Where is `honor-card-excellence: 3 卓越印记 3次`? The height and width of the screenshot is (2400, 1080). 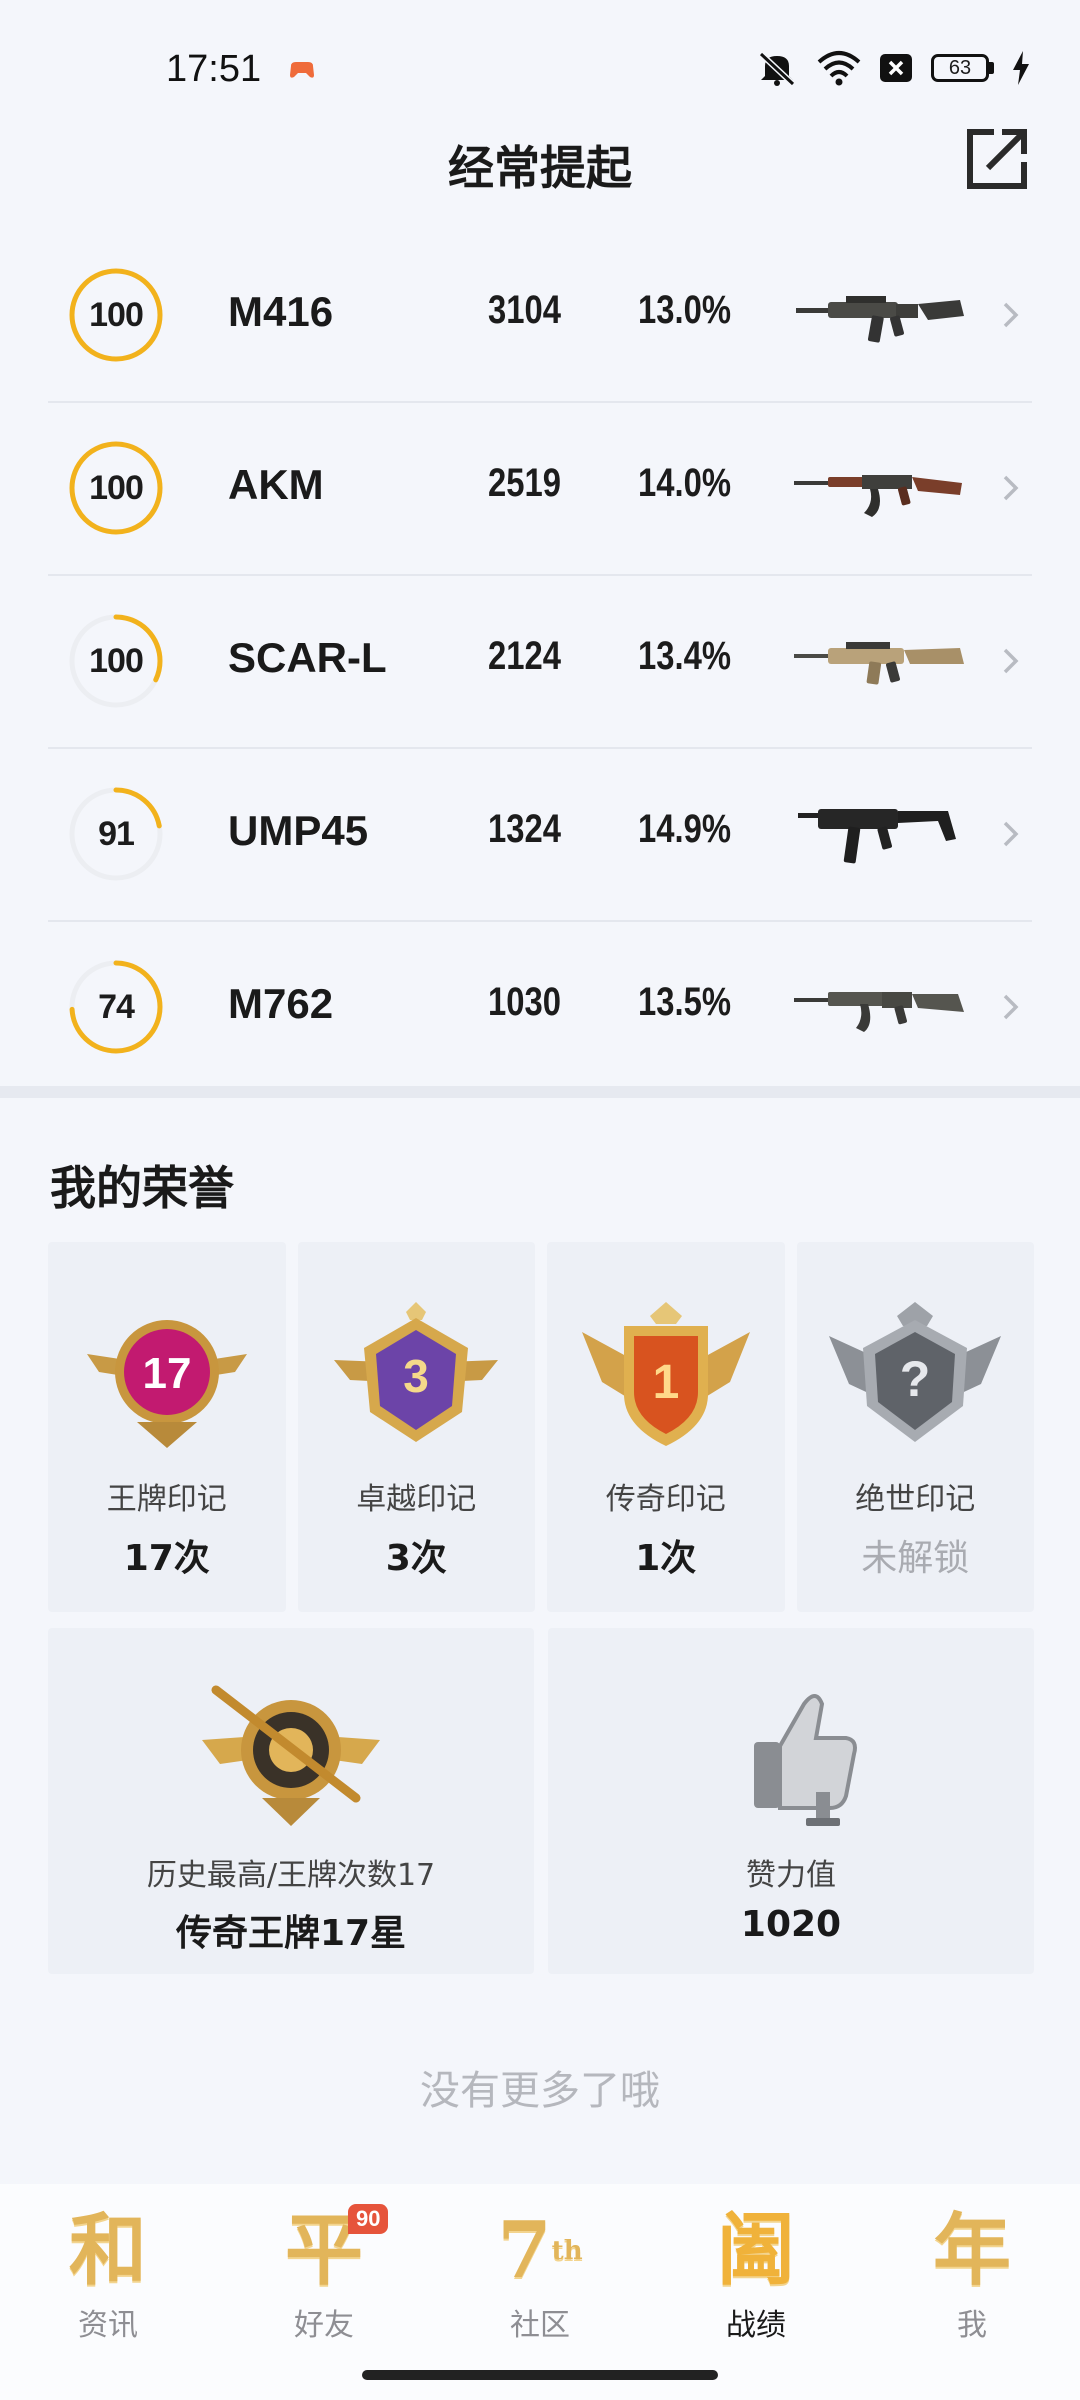 honor-card-excellence: 3 卓越印记 3次 is located at coordinates (416, 1427).